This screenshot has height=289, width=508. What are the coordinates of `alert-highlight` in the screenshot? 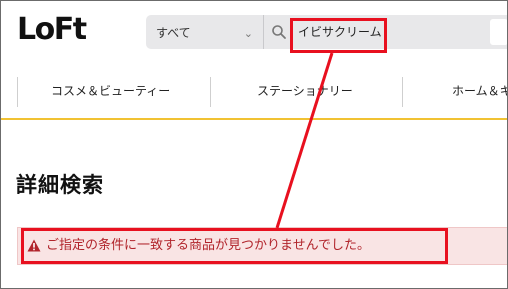 It's located at (234, 246).